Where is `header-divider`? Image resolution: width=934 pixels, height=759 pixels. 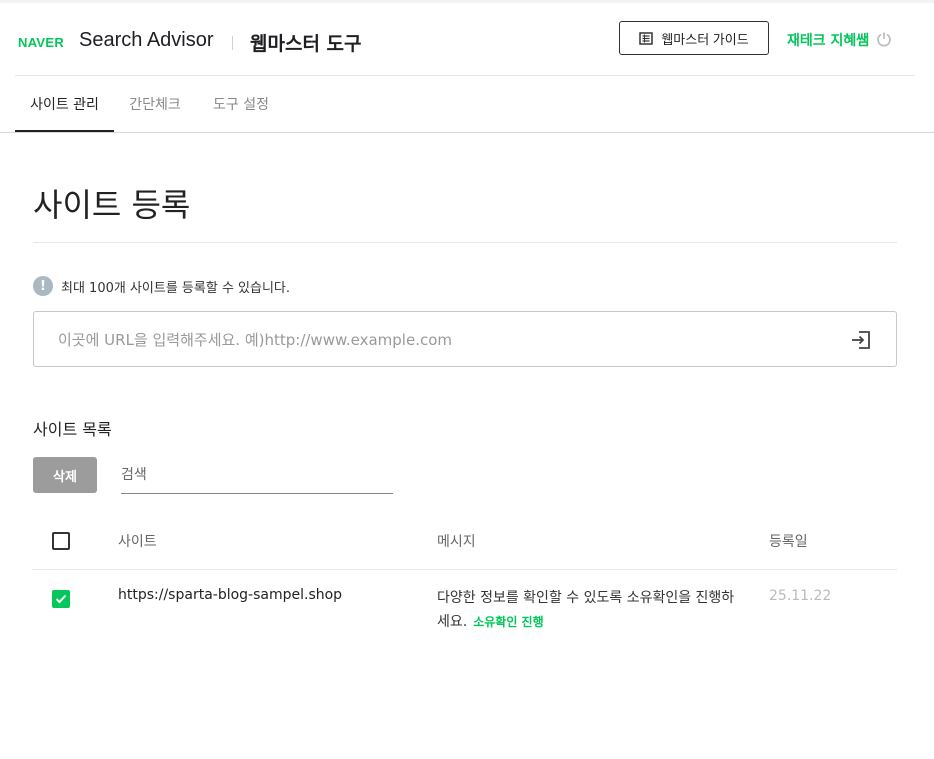 header-divider is located at coordinates (232, 43).